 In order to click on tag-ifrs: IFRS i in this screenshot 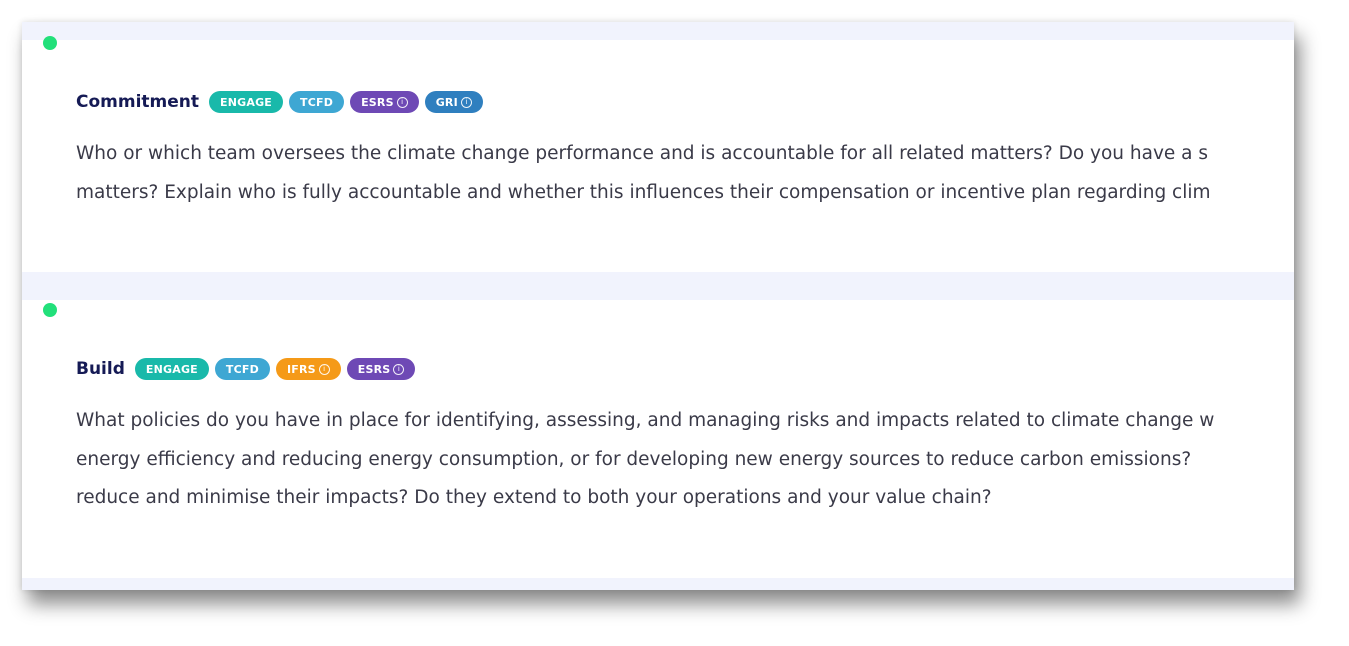, I will do `click(308, 369)`.